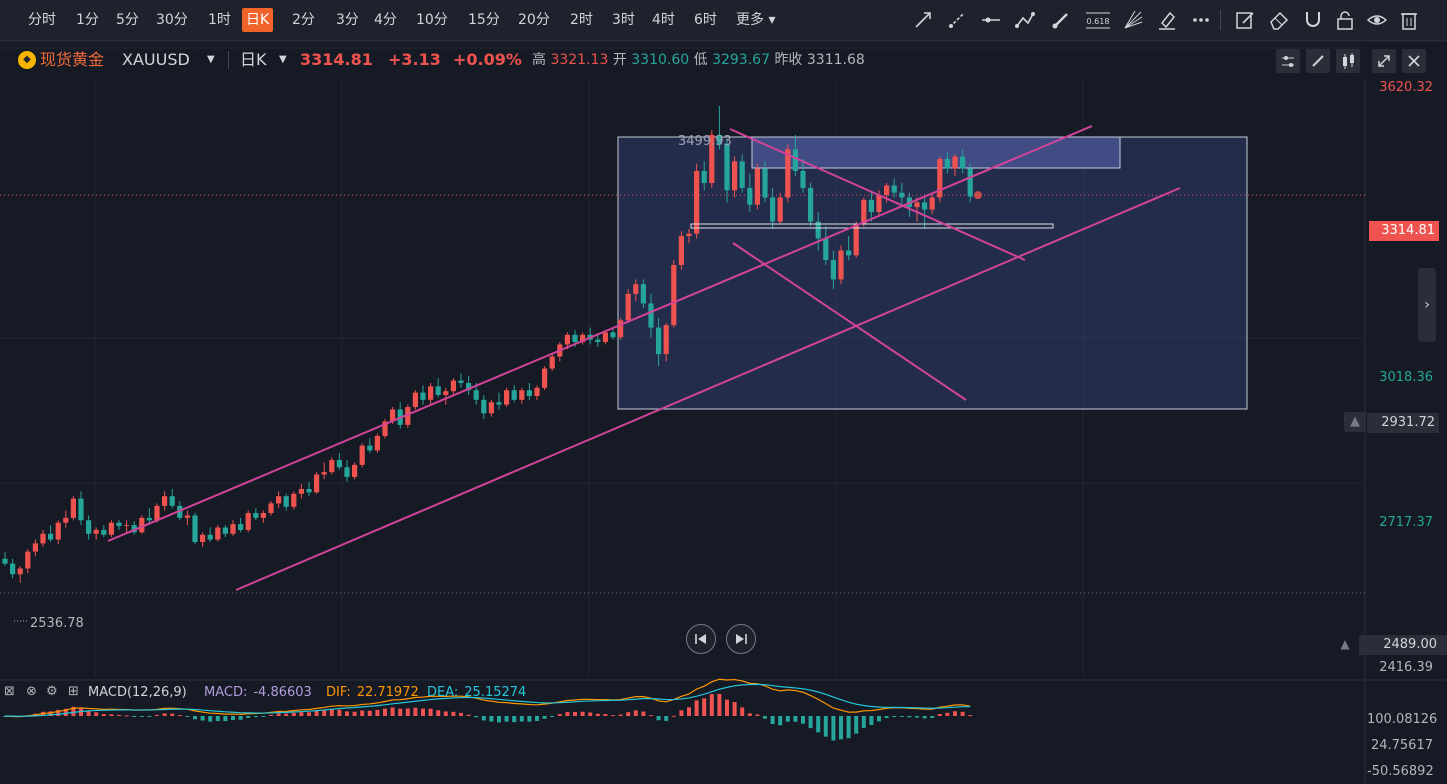 The height and width of the screenshot is (784, 1447). Describe the element at coordinates (741, 60) in the screenshot. I see `low-value: 3293.67` at that location.